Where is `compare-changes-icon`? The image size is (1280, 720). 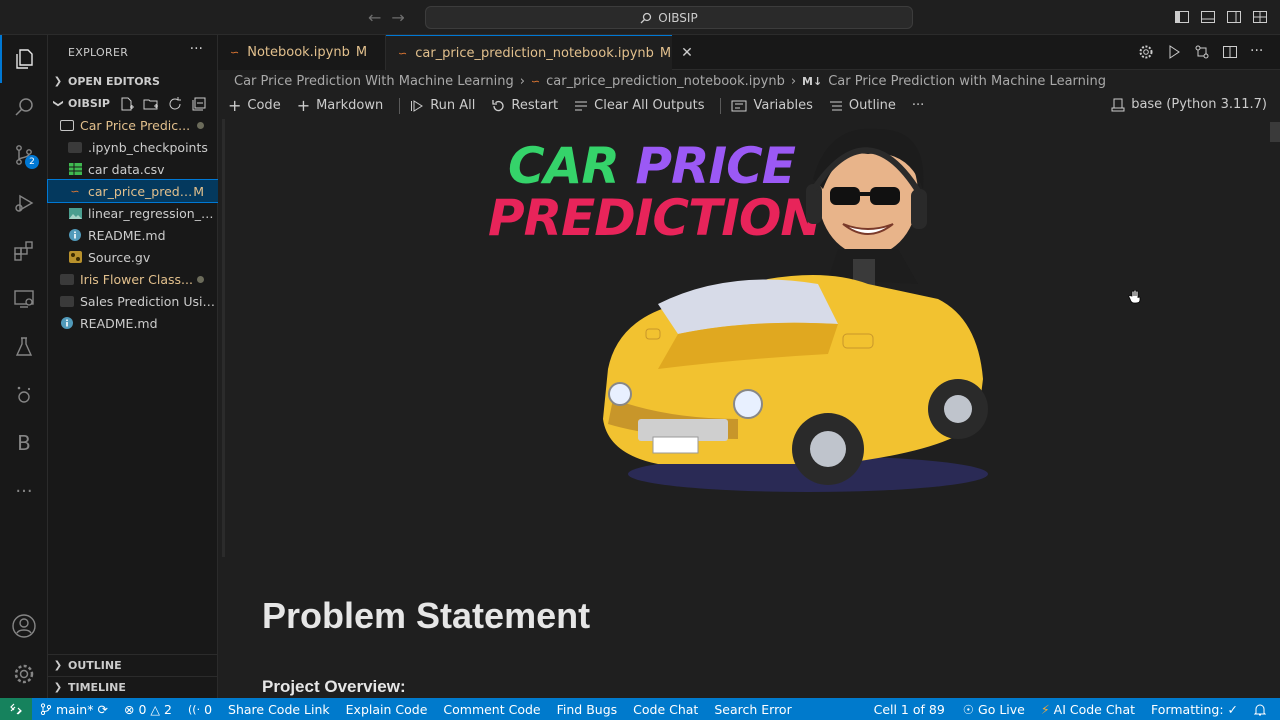
compare-changes-icon is located at coordinates (1202, 52).